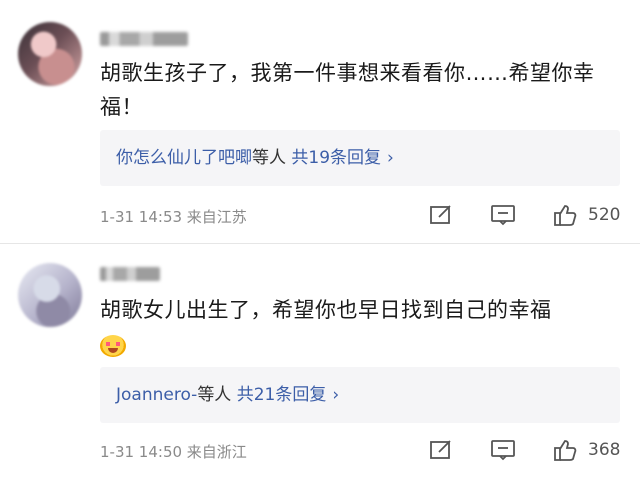 This screenshot has height=487, width=640. What do you see at coordinates (365, 450) in the screenshot?
I see `comment-footer: 1-31 14:50 来自浙江 368` at bounding box center [365, 450].